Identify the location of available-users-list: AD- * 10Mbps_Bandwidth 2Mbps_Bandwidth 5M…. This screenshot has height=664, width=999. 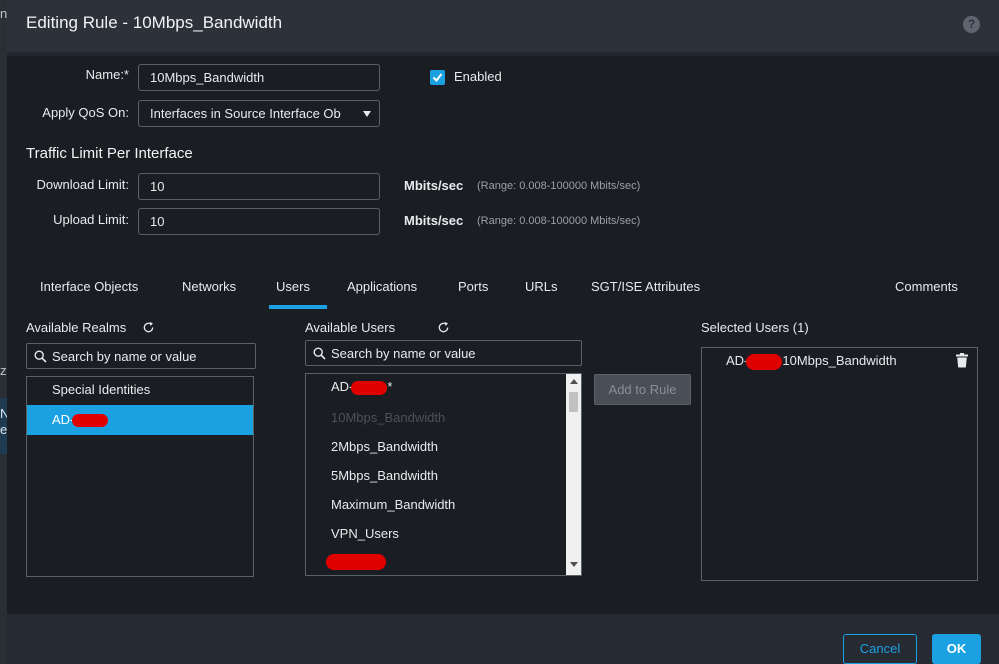
(443, 474).